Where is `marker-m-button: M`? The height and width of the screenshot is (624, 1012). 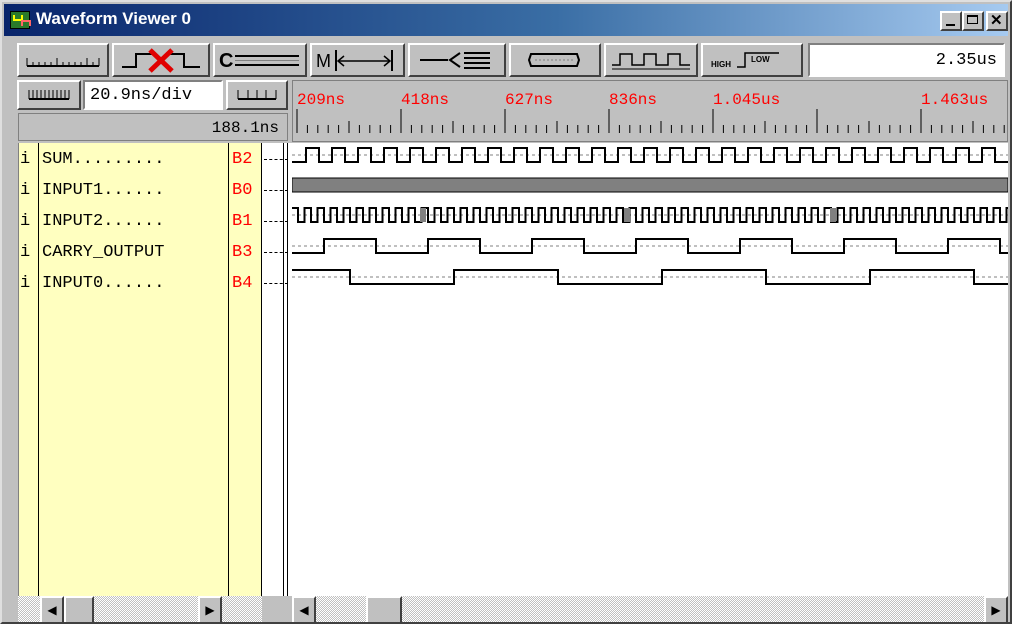 marker-m-button: M is located at coordinates (357, 60).